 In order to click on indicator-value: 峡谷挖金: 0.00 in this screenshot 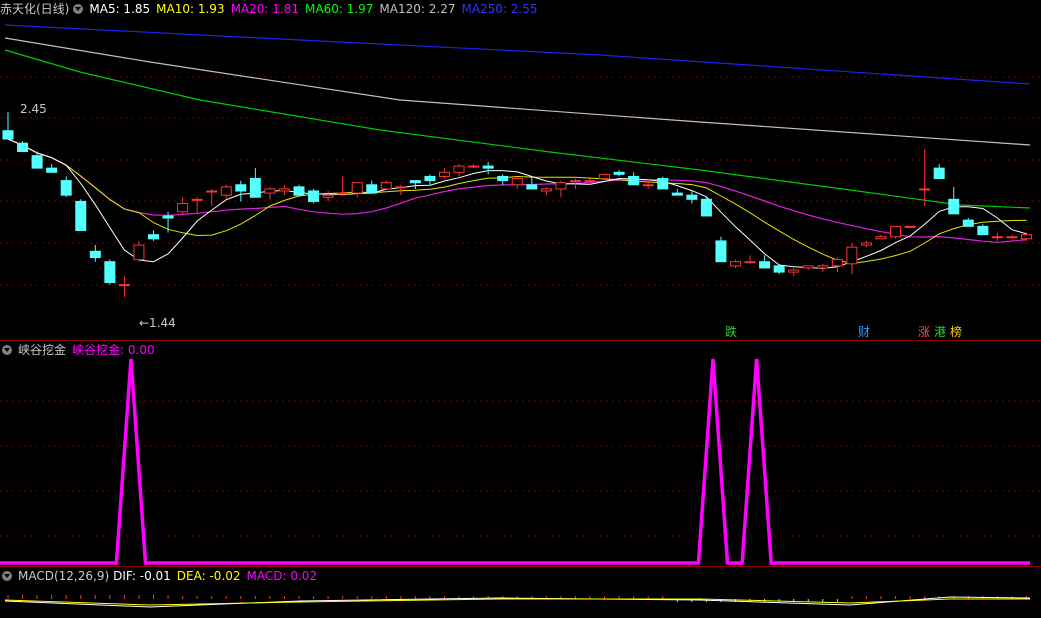, I will do `click(113, 350)`.